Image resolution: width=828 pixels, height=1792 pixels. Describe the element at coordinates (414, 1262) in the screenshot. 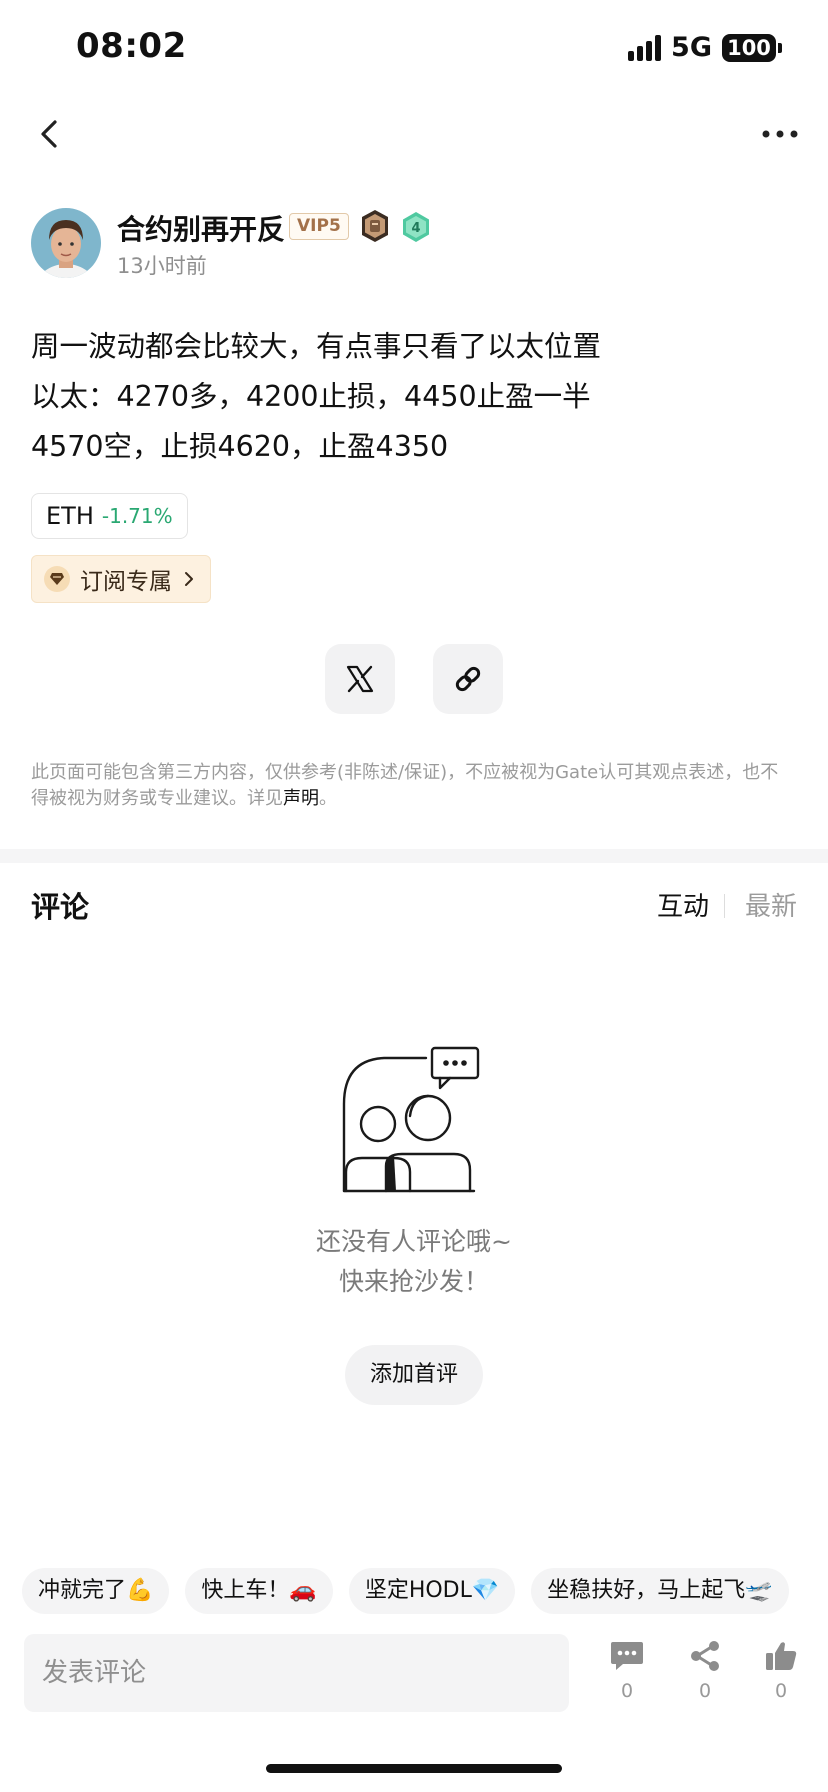

I see `empty-comments-text: 还没有人评论哦~ 快来抢沙发！` at that location.